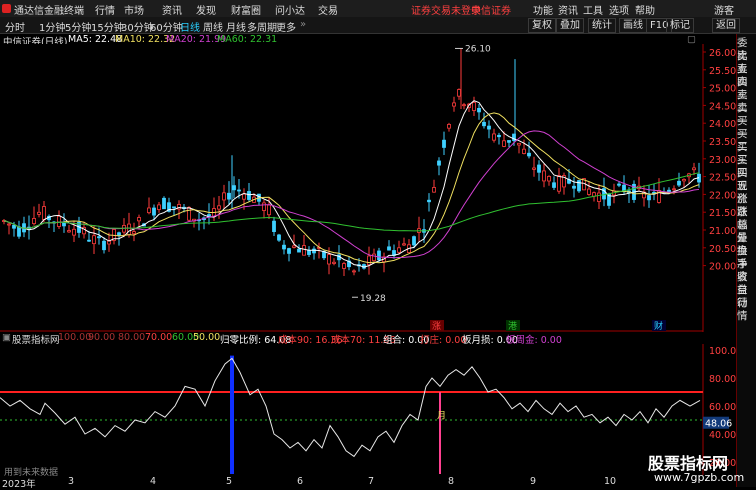 The image size is (756, 490). I want to click on level-80: 80.00, so click(132, 337).